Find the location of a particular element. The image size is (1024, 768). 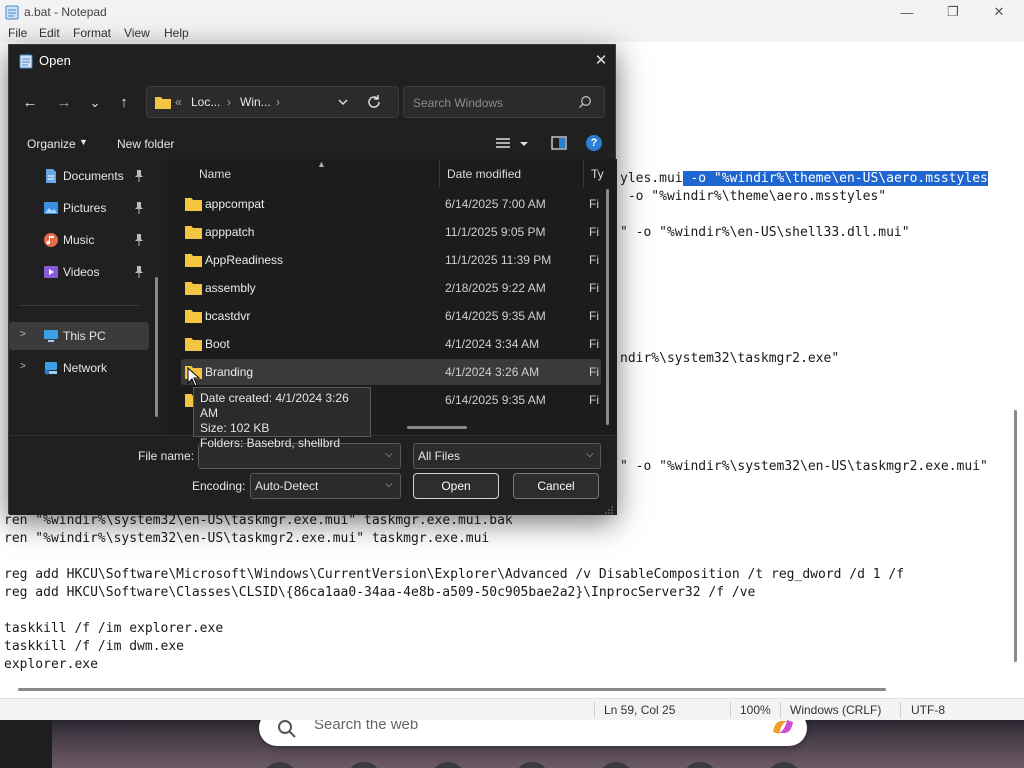

nav-item-label: Music is located at coordinates (79, 240).